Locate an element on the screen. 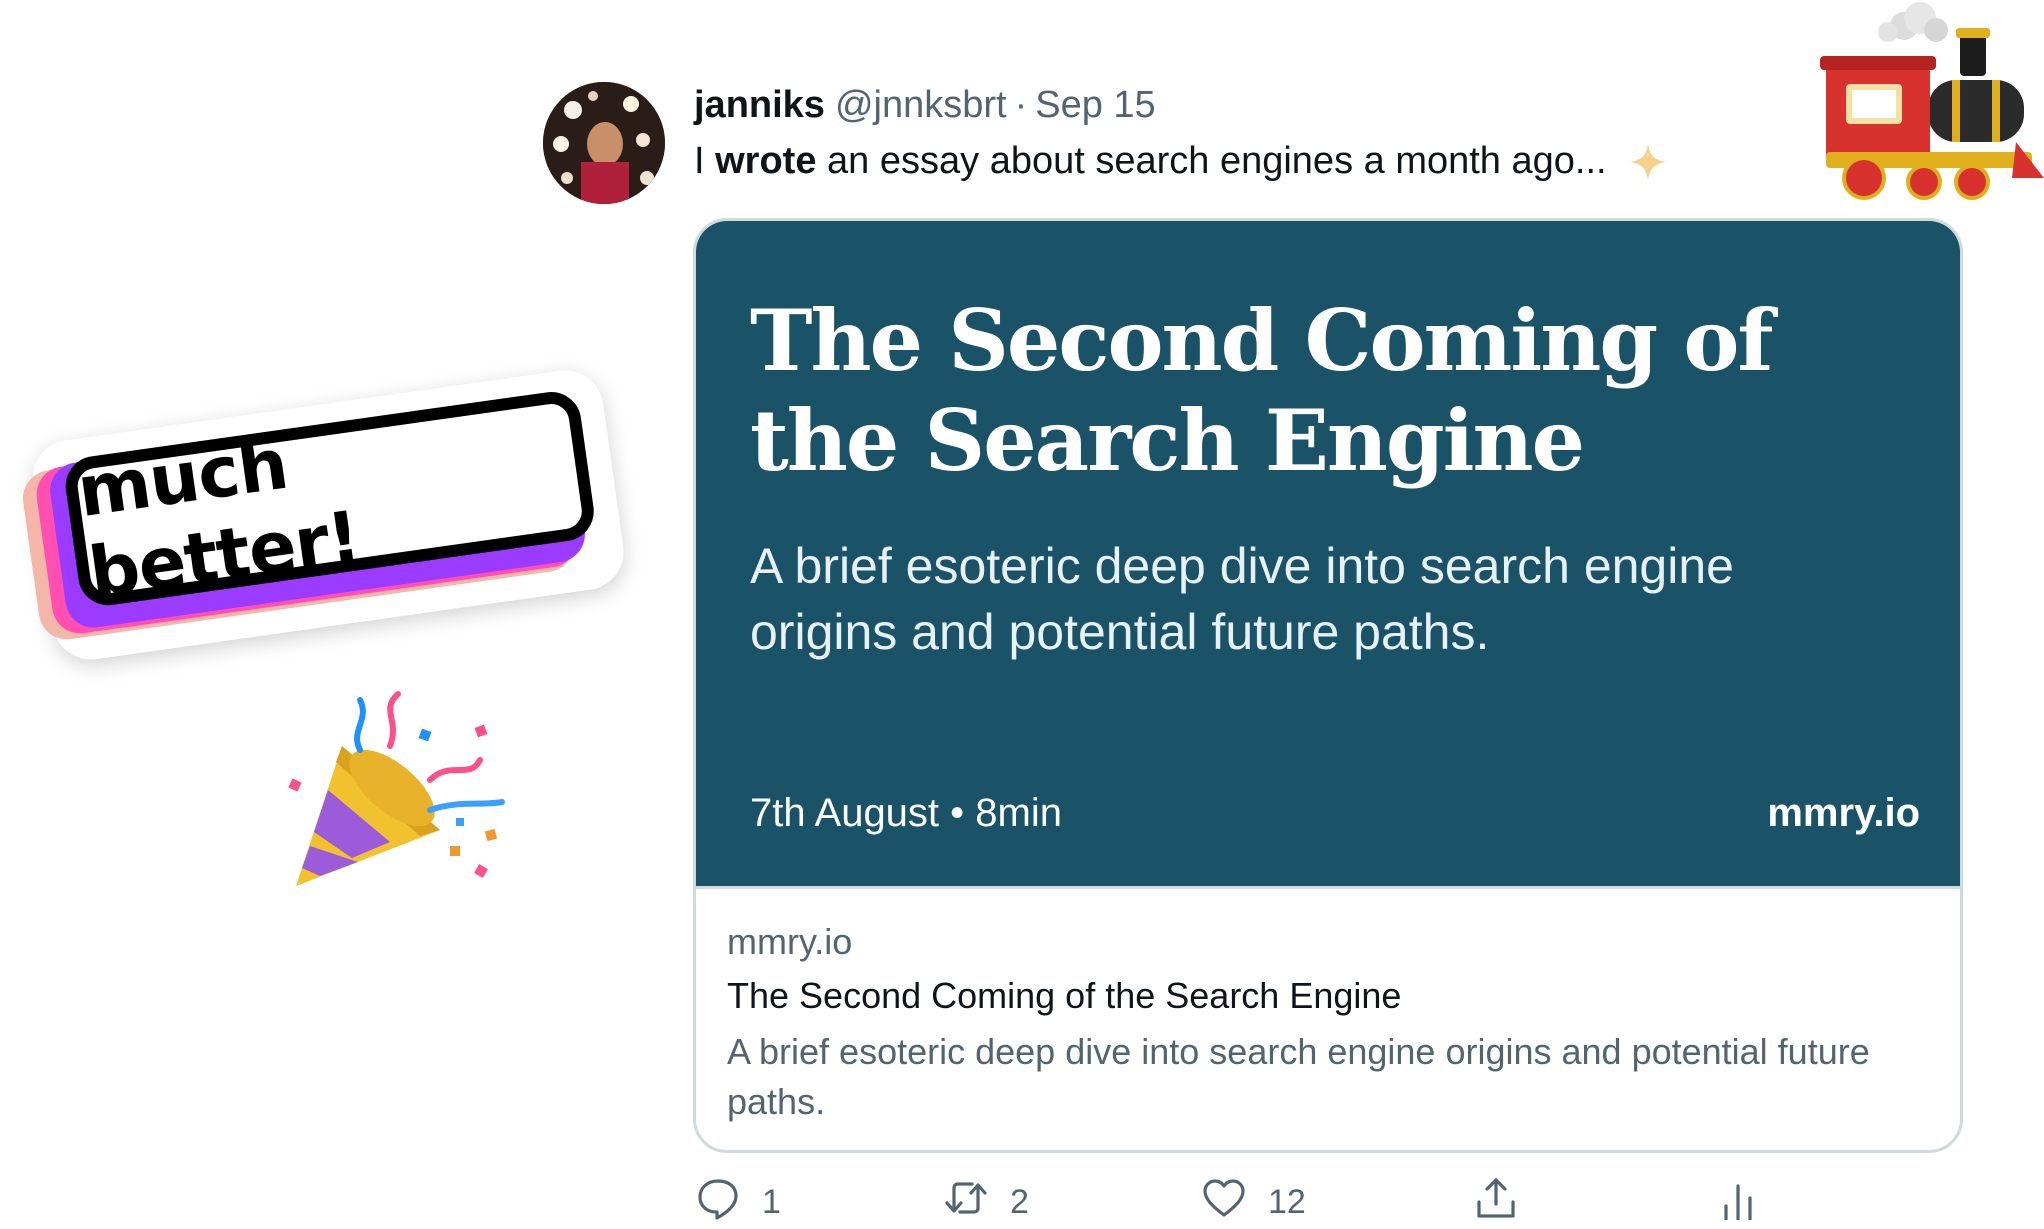 The image size is (2044, 1229). heart-icon is located at coordinates (1224, 1202).